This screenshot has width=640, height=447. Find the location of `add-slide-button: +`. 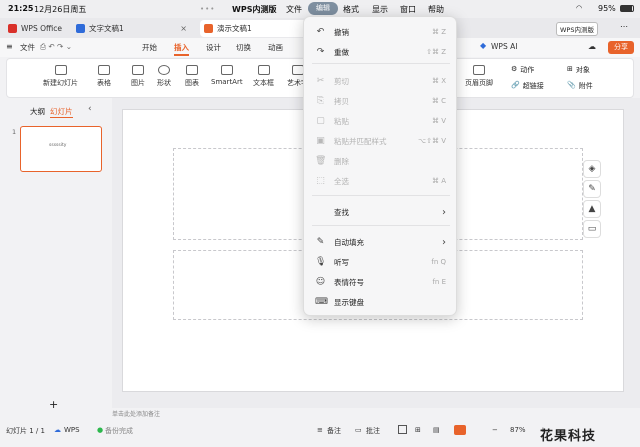

add-slide-button: + is located at coordinates (53, 404).